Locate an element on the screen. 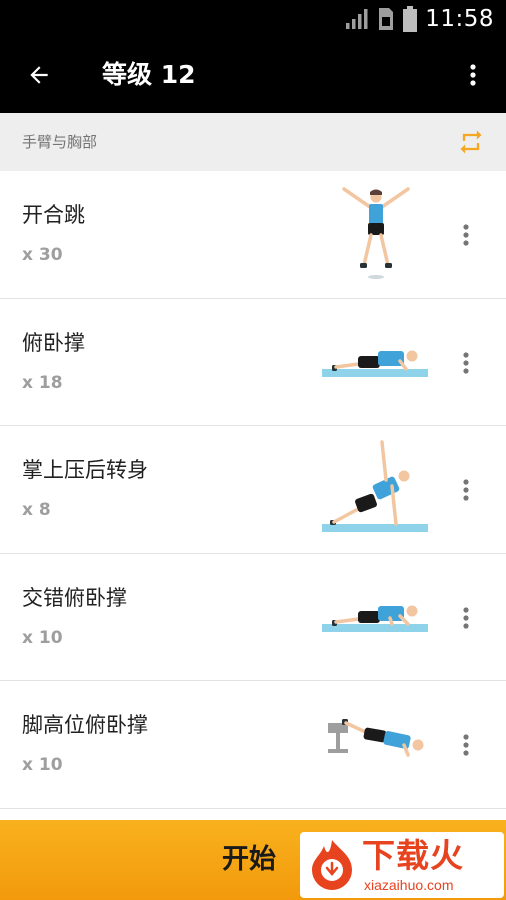  status-icons: 11:58 is located at coordinates (419, 19).